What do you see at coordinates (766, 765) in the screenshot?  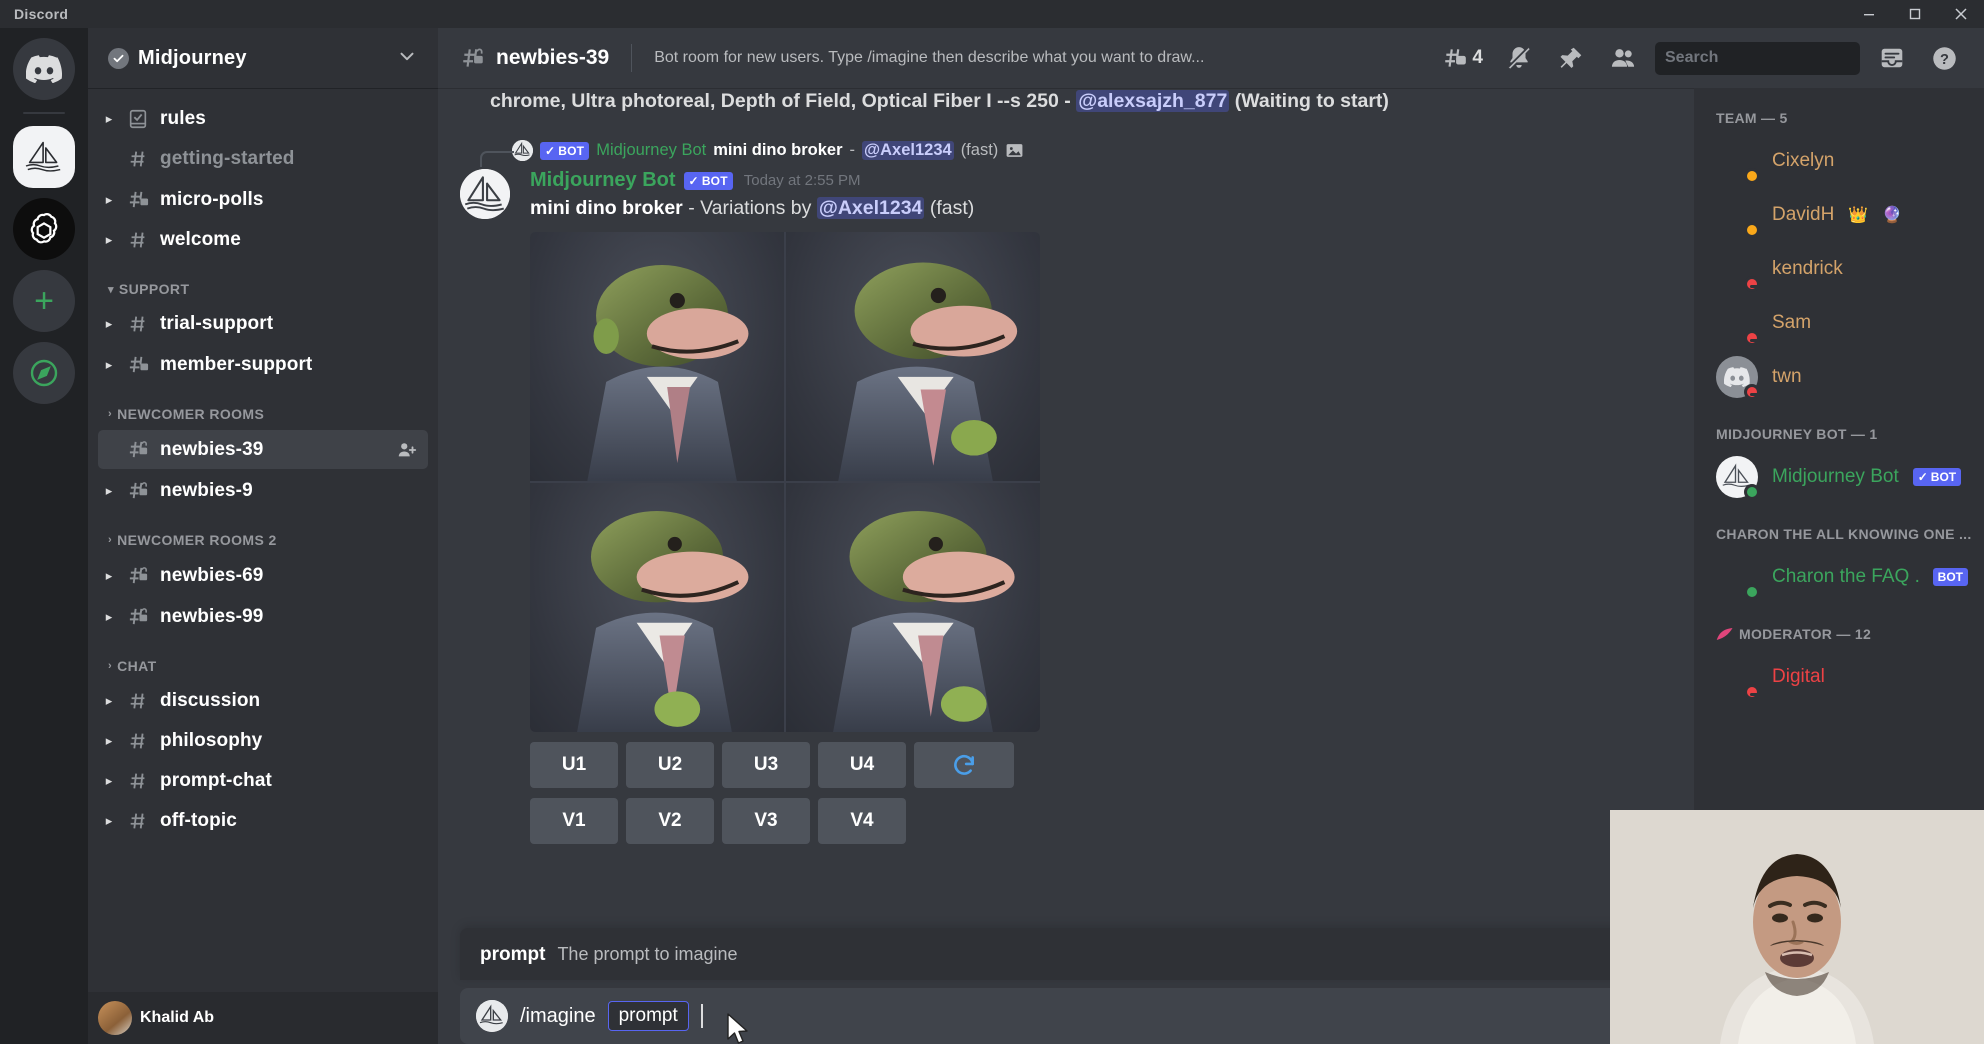 I see `upscale-button-u3: U3` at bounding box center [766, 765].